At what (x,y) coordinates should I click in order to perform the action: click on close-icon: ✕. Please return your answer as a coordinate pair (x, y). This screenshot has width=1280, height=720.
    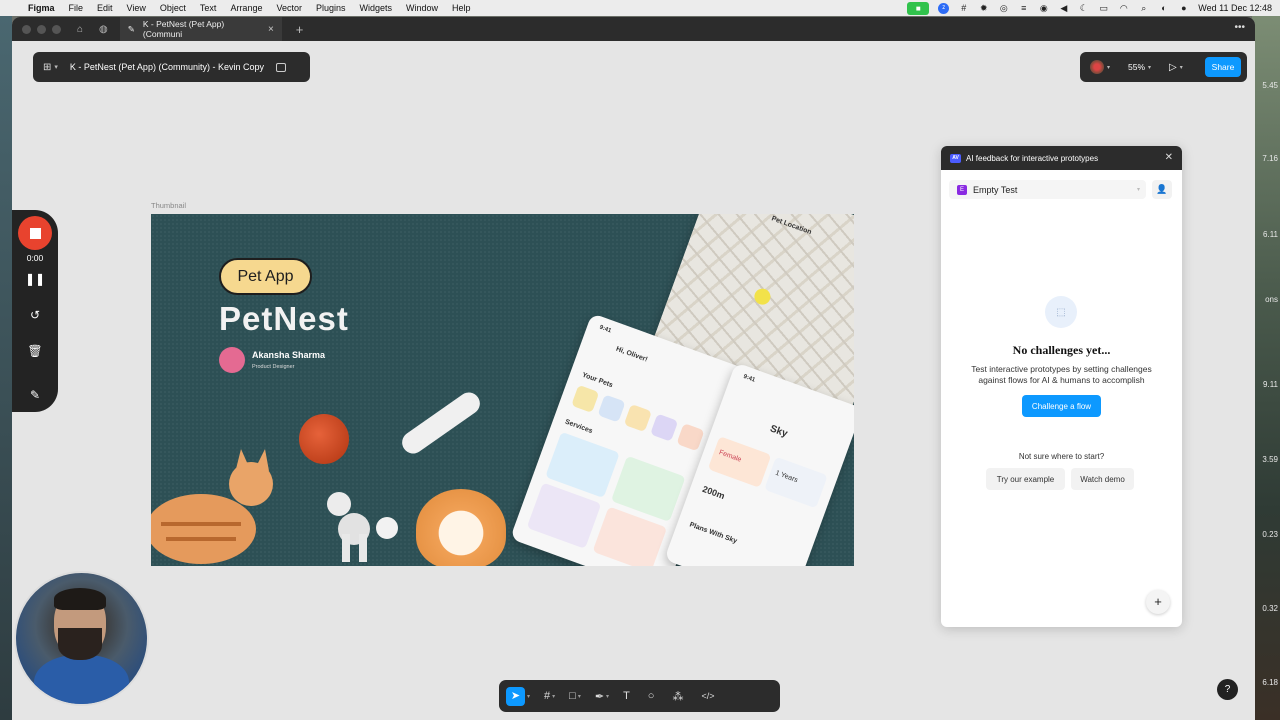
    Looking at the image, I should click on (1169, 157).